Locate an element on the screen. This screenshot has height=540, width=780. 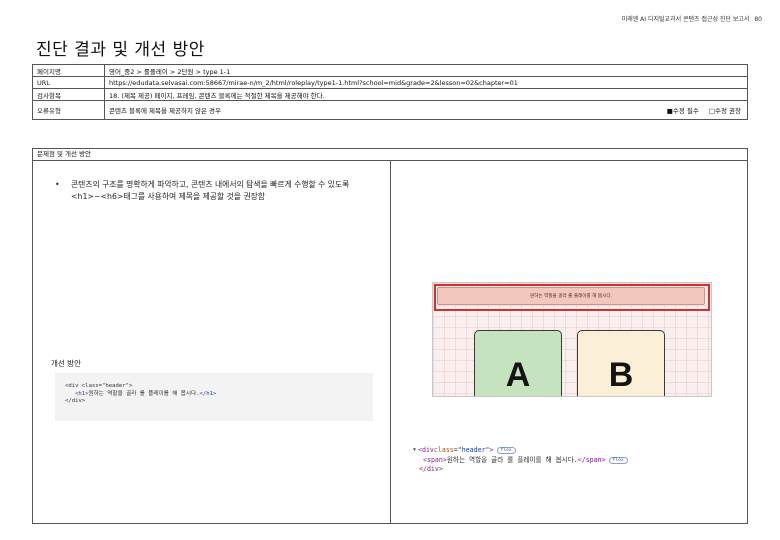
info-label: URL is located at coordinates (68, 82).